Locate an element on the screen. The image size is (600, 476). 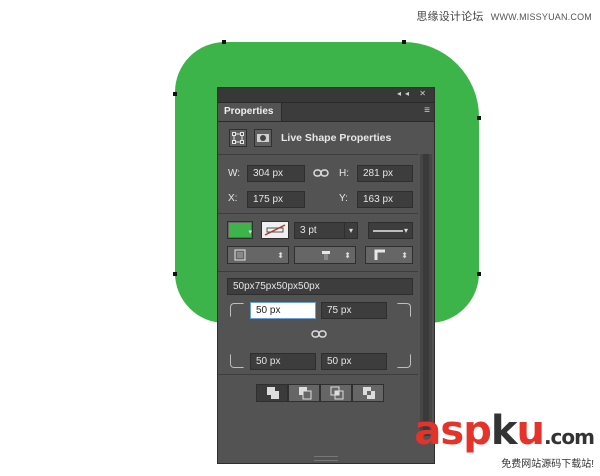
watermark-brand-k: k is located at coordinates (504, 431).